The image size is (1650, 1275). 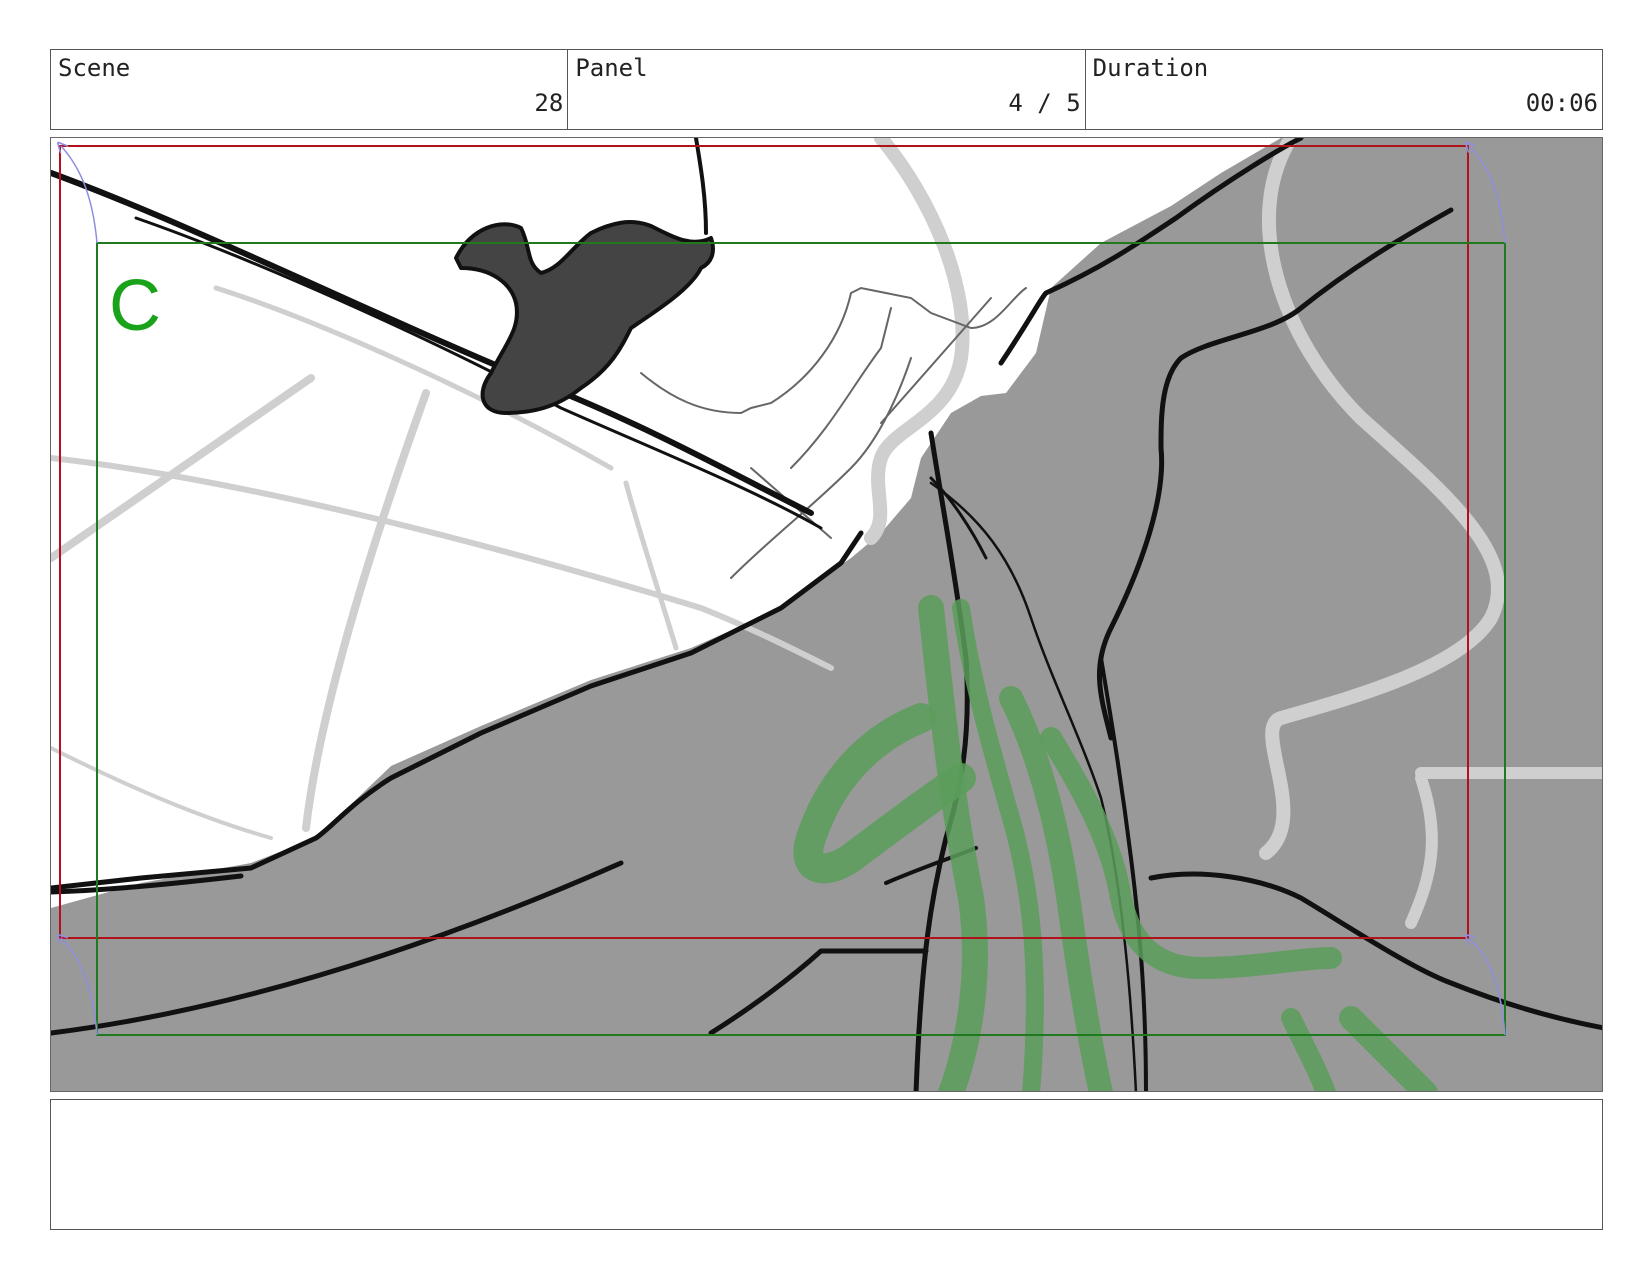 I want to click on scene-label: Scene, so click(x=94, y=68).